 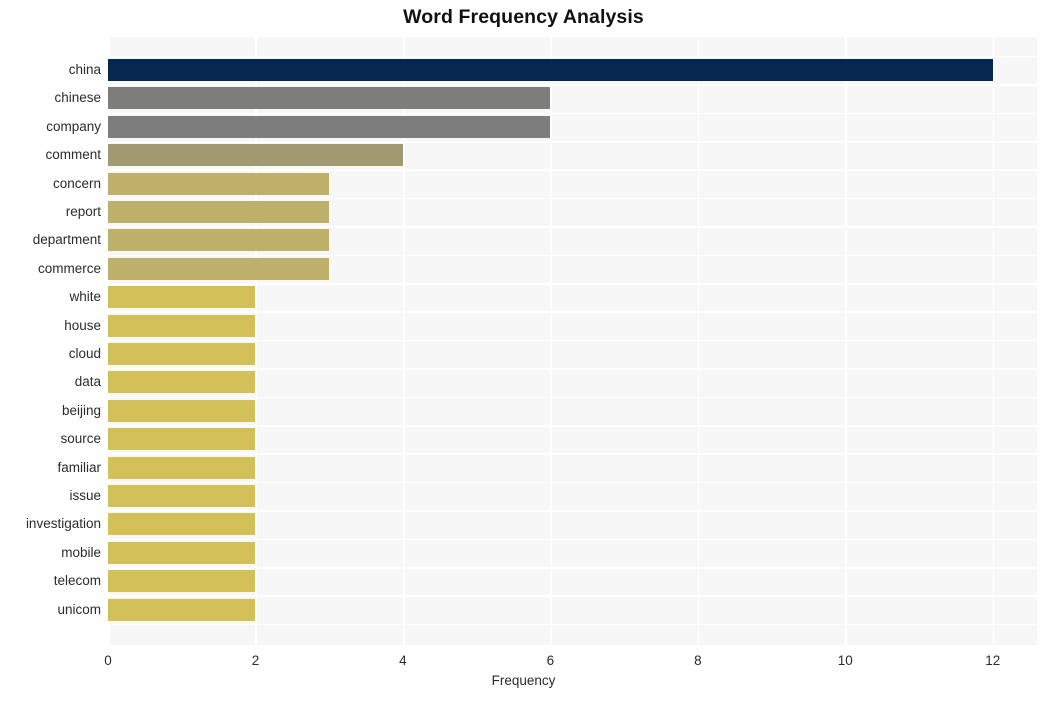 What do you see at coordinates (182, 496) in the screenshot?
I see `bar-issue` at bounding box center [182, 496].